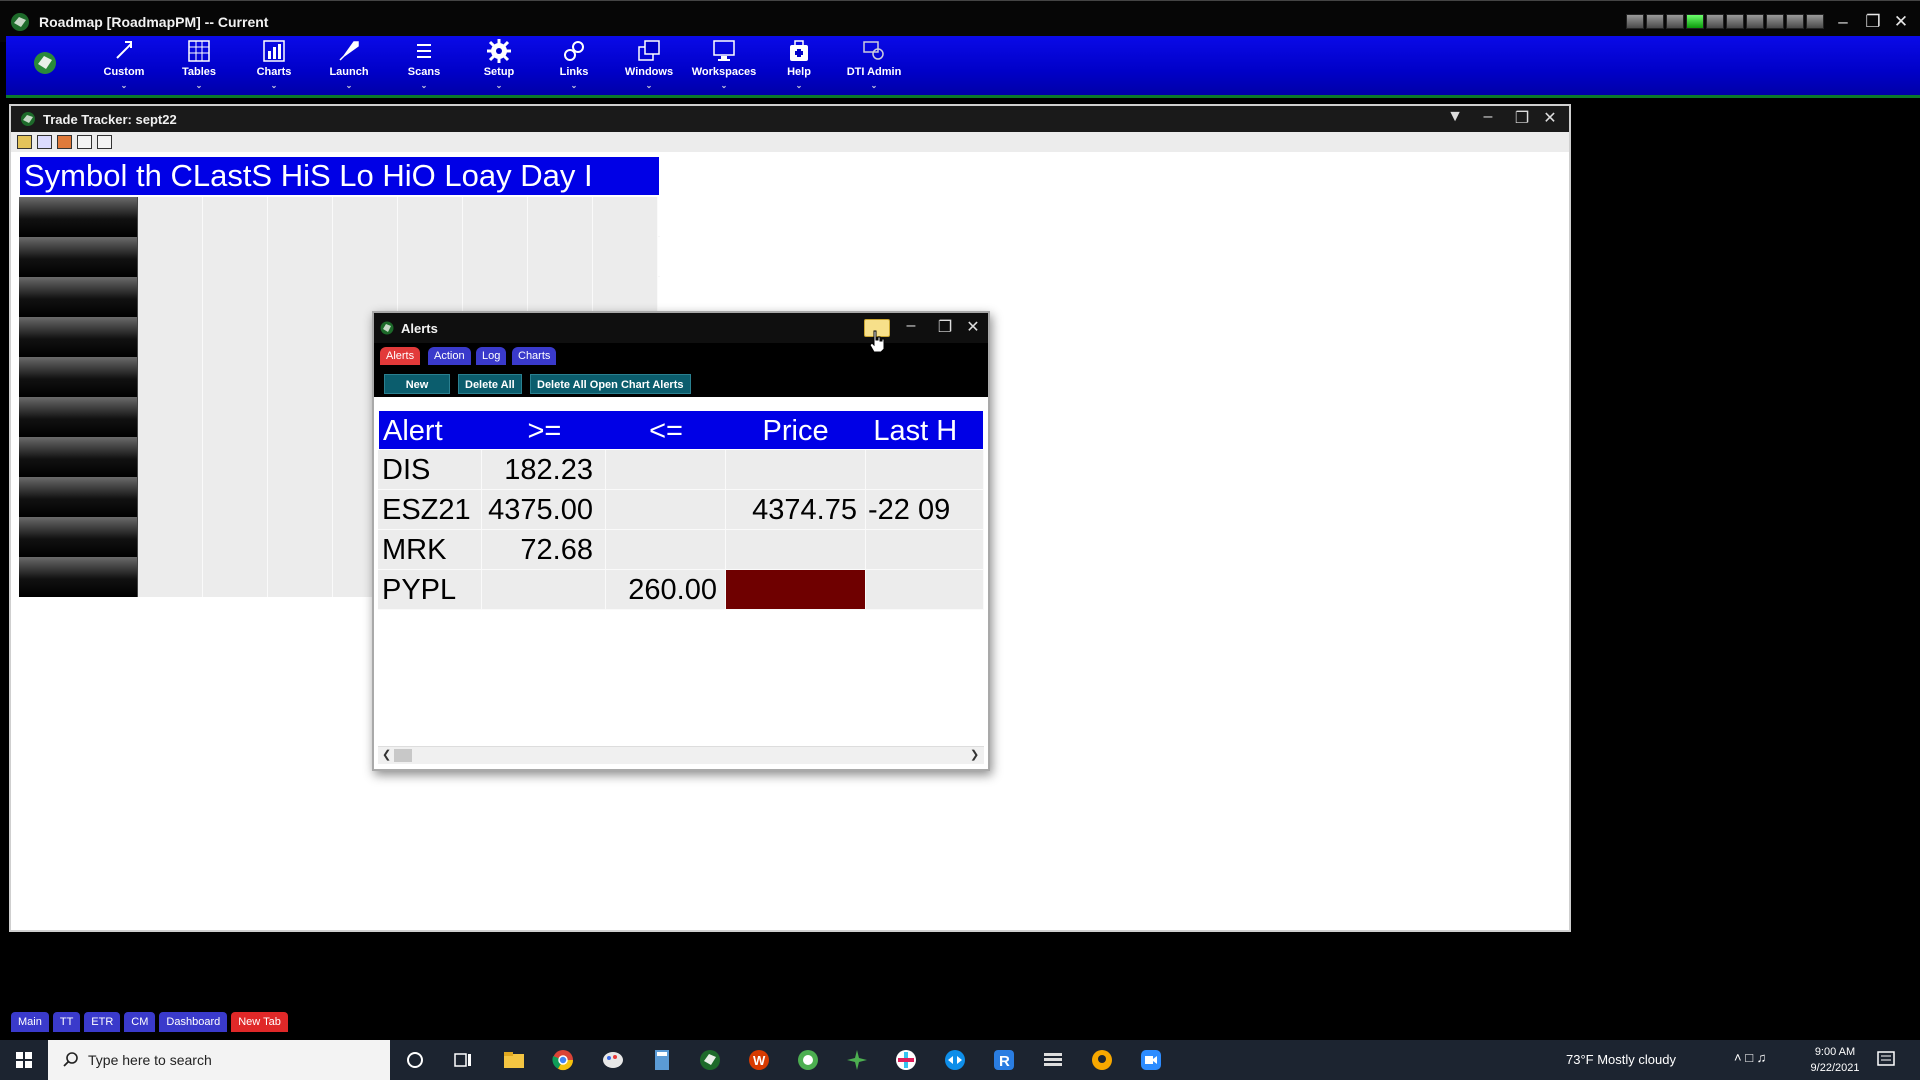 The width and height of the screenshot is (1920, 1080). What do you see at coordinates (449, 356) in the screenshot?
I see `tab-action: Action` at bounding box center [449, 356].